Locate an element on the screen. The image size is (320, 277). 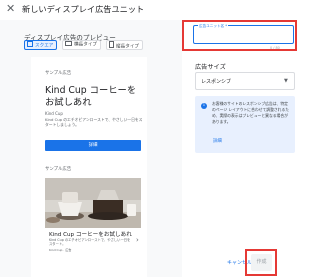
ad-size-label: 広告サイズ is located at coordinates (210, 67).